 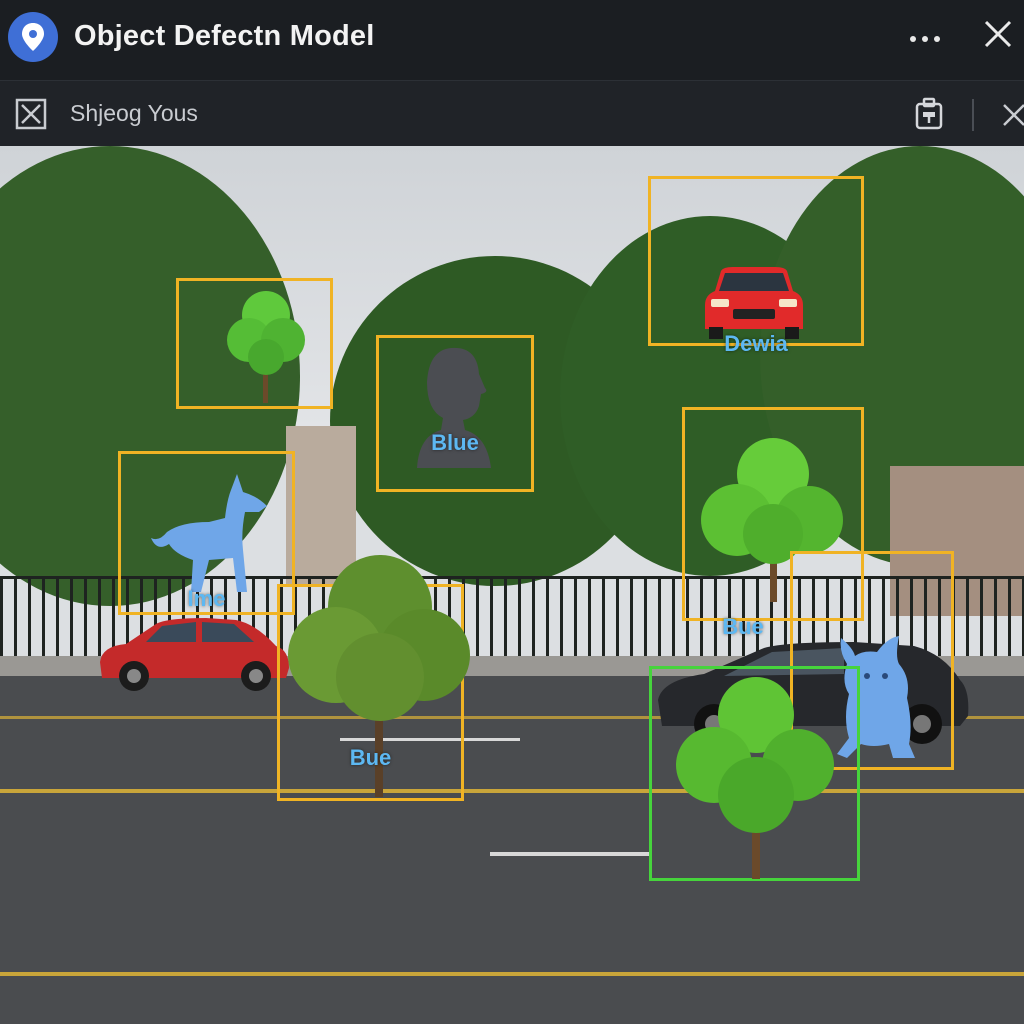 I want to click on detection-box-tree, so click(x=254, y=343).